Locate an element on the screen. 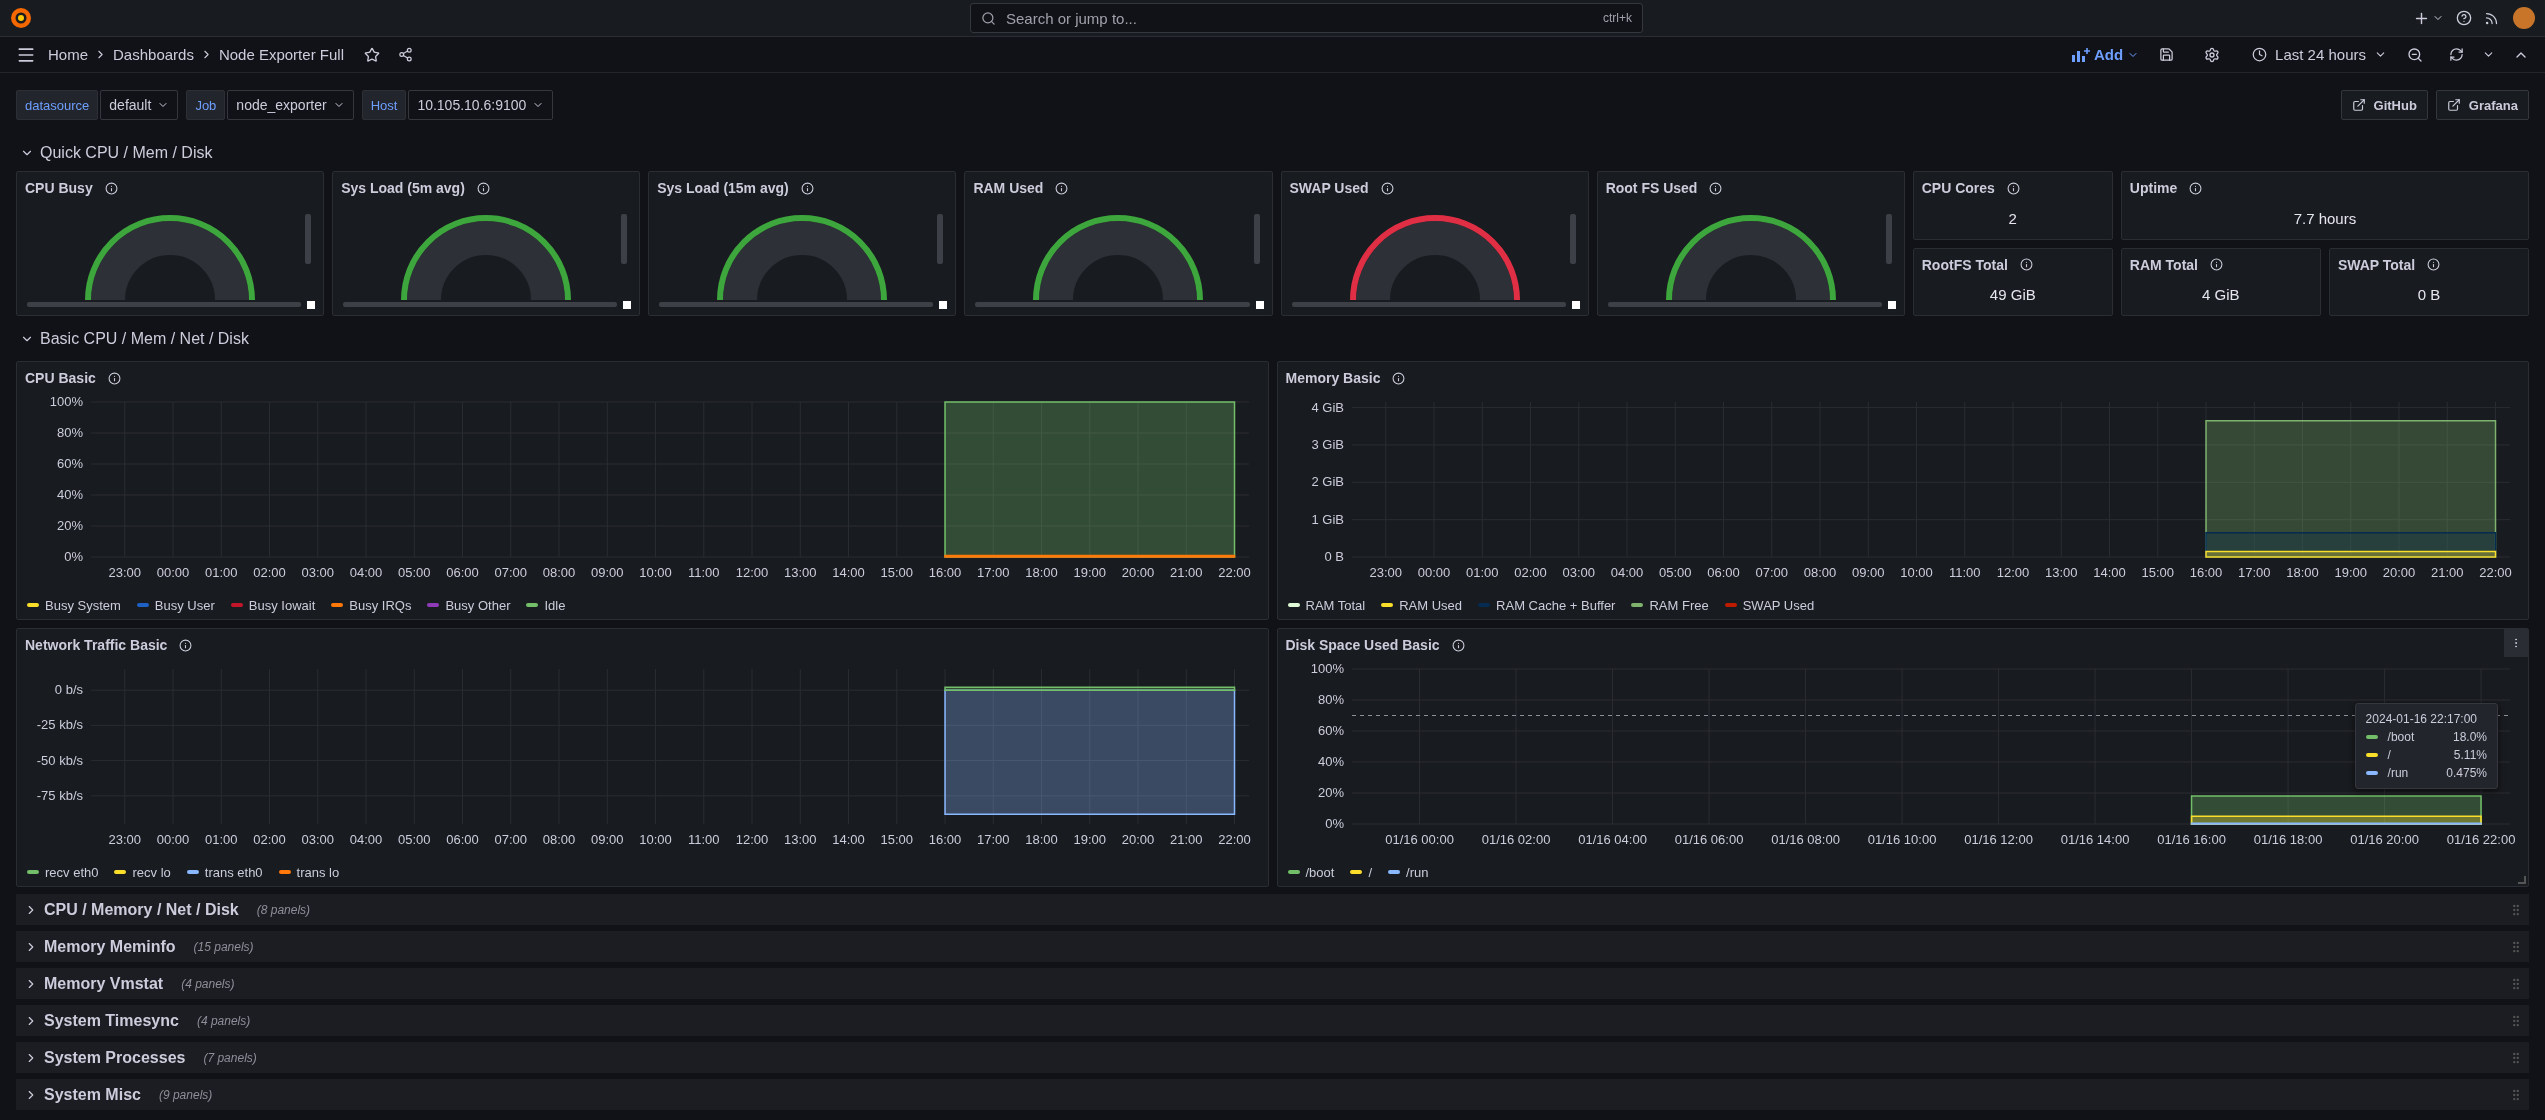 The image size is (2545, 1120). dashboard-link: Grafana is located at coordinates (2482, 105).